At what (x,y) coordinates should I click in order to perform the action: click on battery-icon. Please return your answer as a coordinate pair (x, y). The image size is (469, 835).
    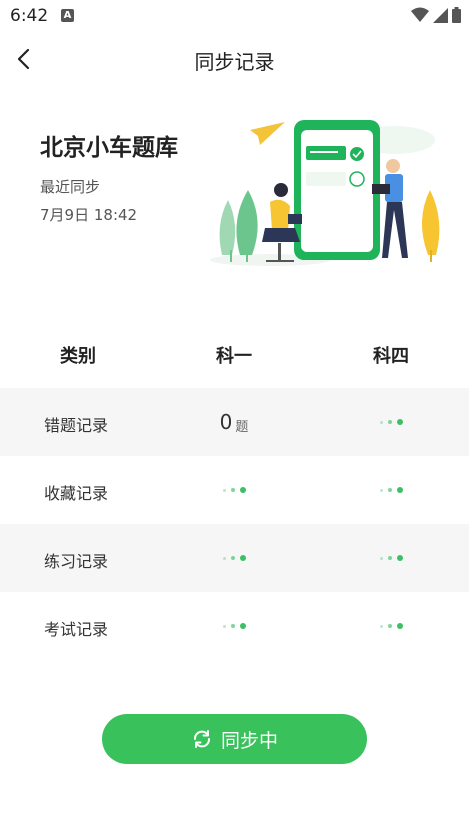
    Looking at the image, I should click on (456, 15).